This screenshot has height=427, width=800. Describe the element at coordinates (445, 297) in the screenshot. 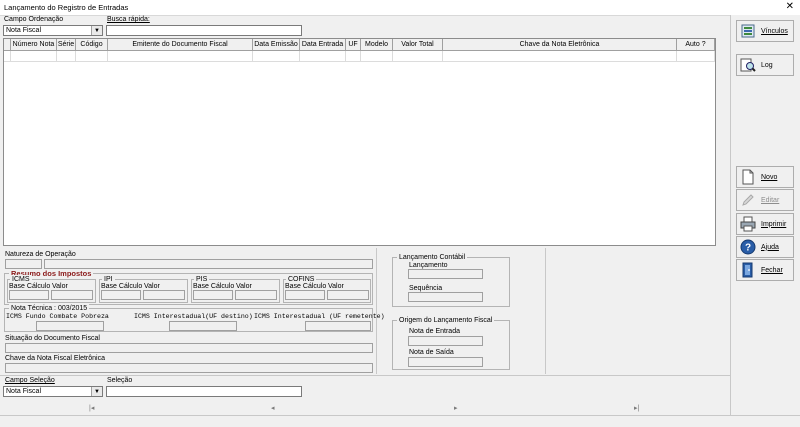

I see `sequencia-field` at that location.